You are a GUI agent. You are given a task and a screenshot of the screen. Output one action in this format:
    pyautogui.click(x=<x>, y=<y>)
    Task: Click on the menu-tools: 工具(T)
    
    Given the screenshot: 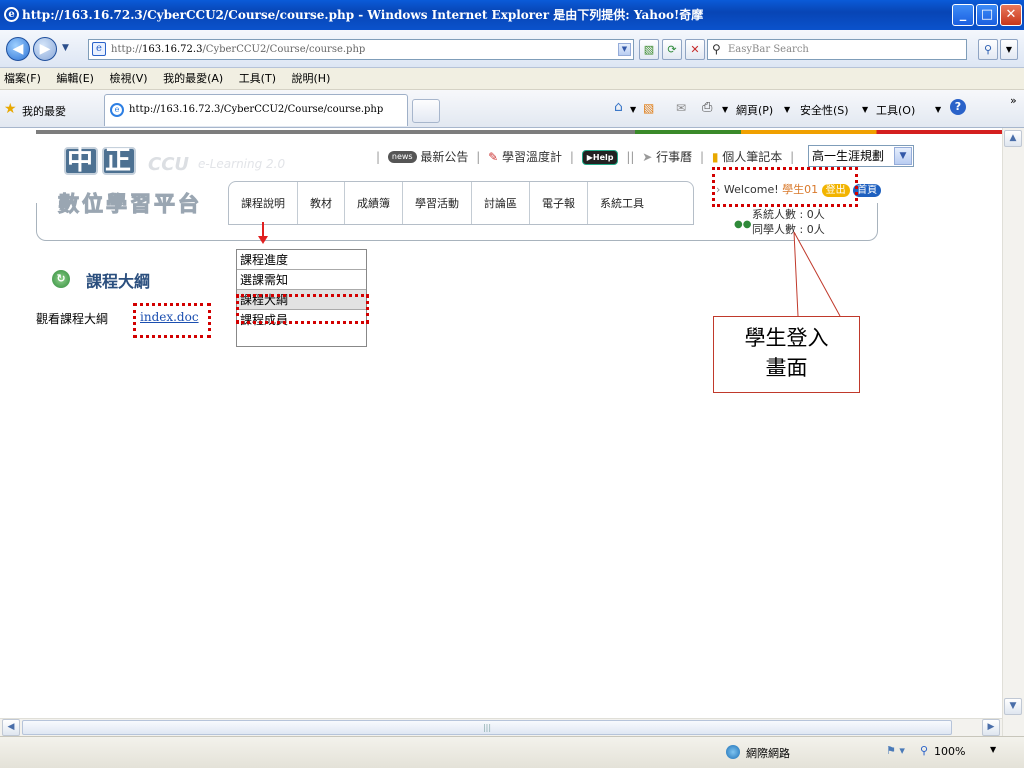 What is the action you would take?
    pyautogui.click(x=257, y=78)
    